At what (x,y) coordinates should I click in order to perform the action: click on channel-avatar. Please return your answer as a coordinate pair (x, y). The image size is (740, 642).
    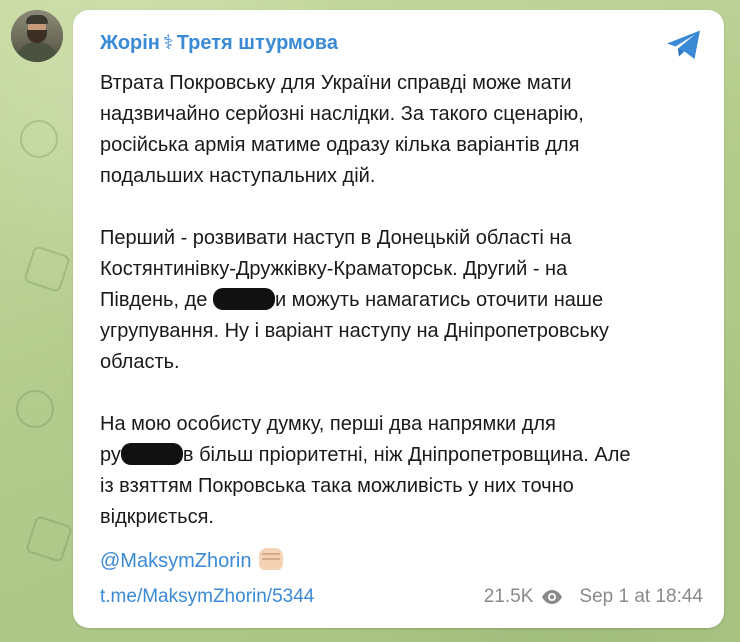
    Looking at the image, I should click on (37, 36).